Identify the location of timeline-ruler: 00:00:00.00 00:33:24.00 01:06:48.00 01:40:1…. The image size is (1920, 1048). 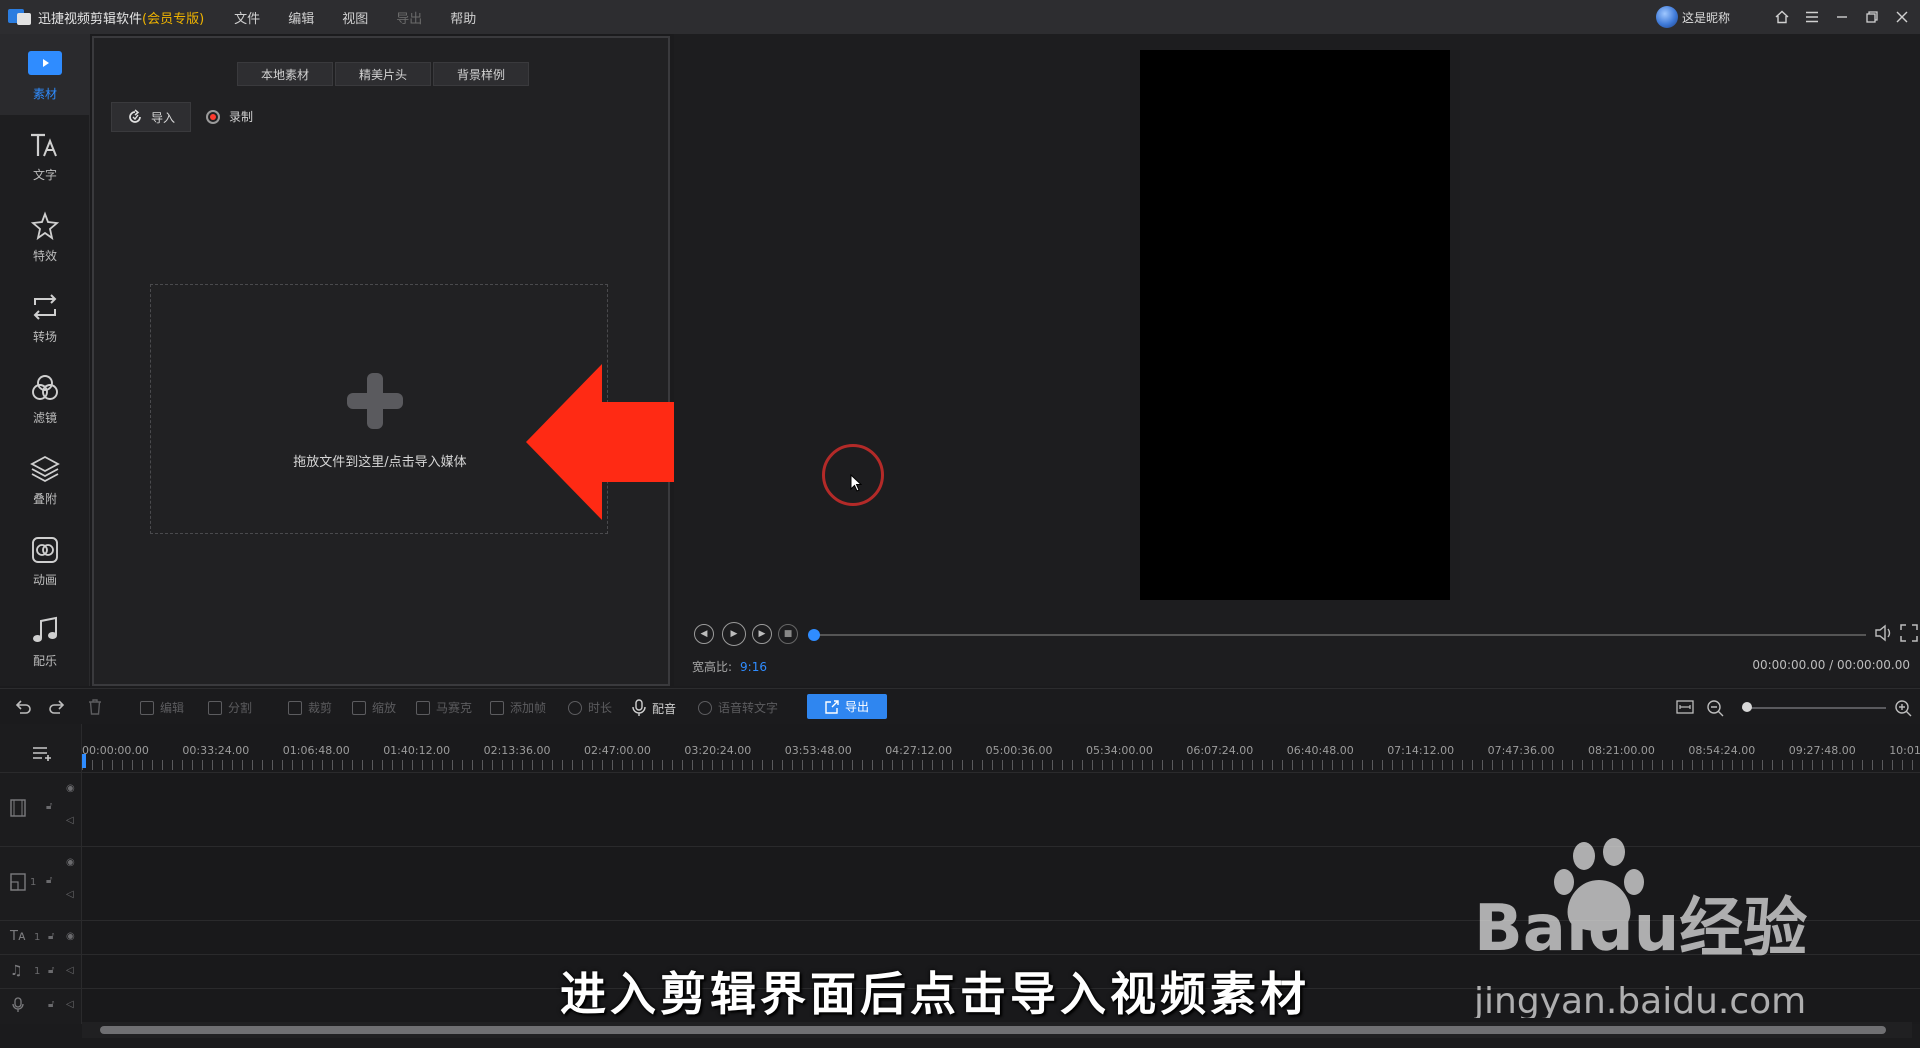
(1001, 747).